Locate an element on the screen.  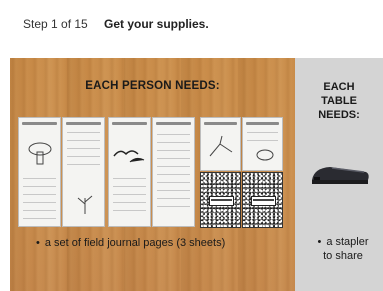
bird-sketch-icon is located at coordinates (129, 156).